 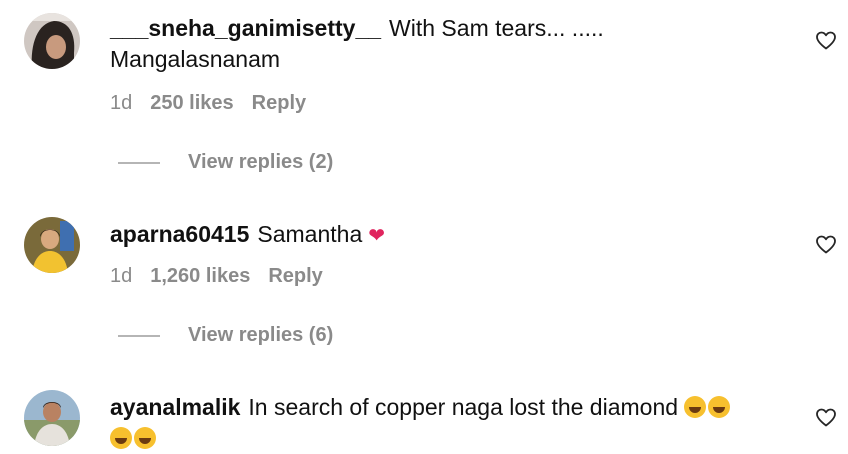 I want to click on view-replies-label: View replies (2), so click(x=261, y=162).